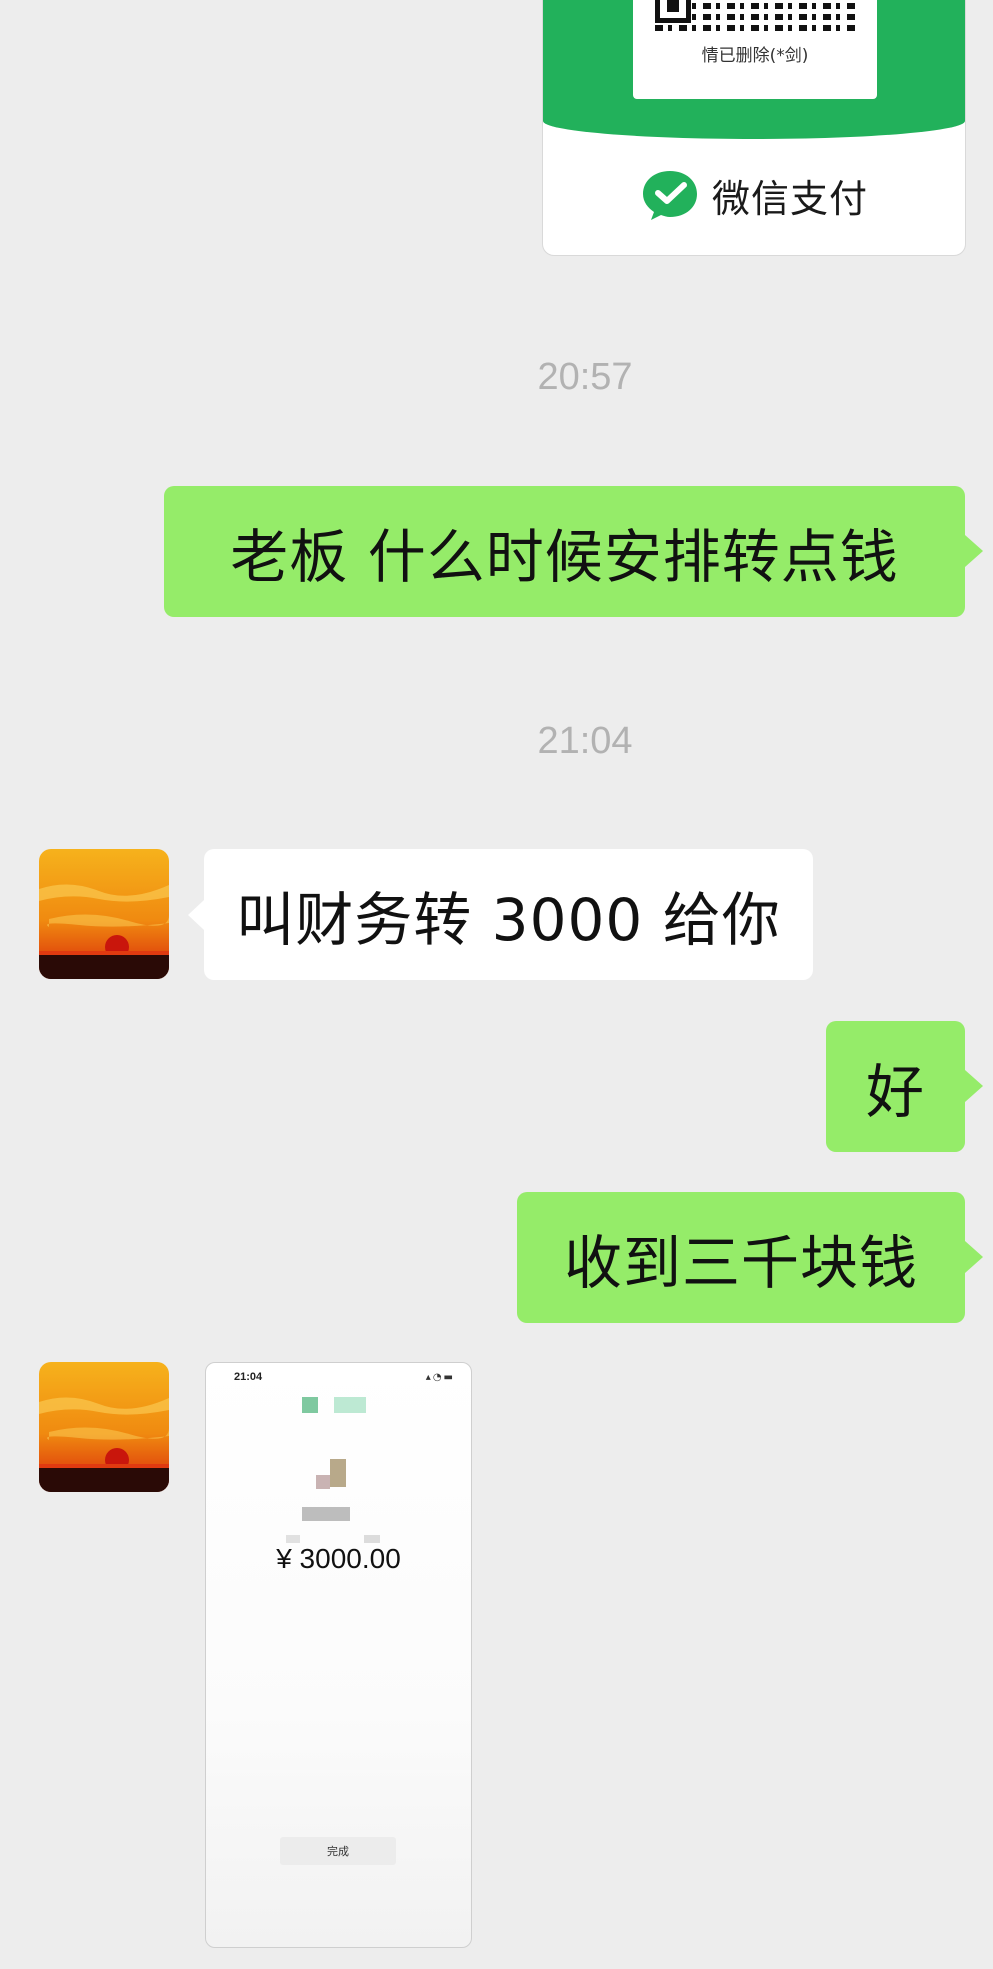 The image size is (993, 1969). What do you see at coordinates (789, 198) in the screenshot?
I see `wechat-pay-label: 微信支付` at bounding box center [789, 198].